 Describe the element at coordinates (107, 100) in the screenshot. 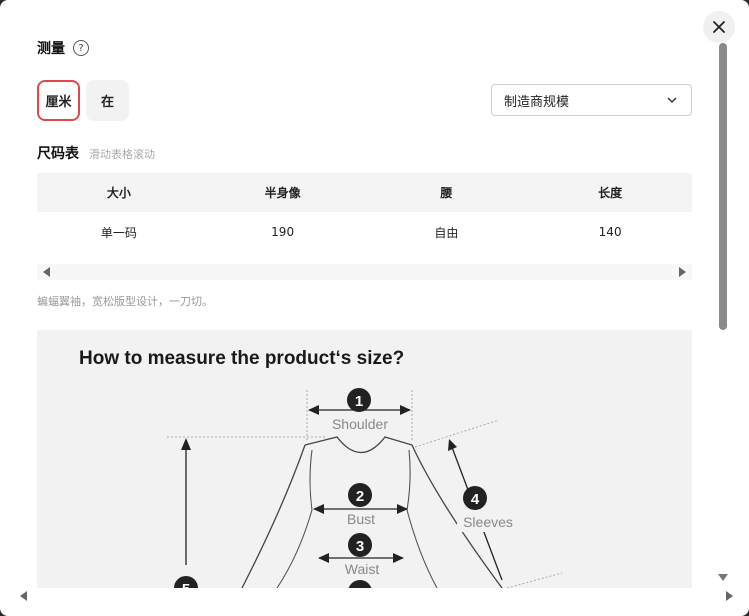

I see `unit-in-button: 在` at that location.